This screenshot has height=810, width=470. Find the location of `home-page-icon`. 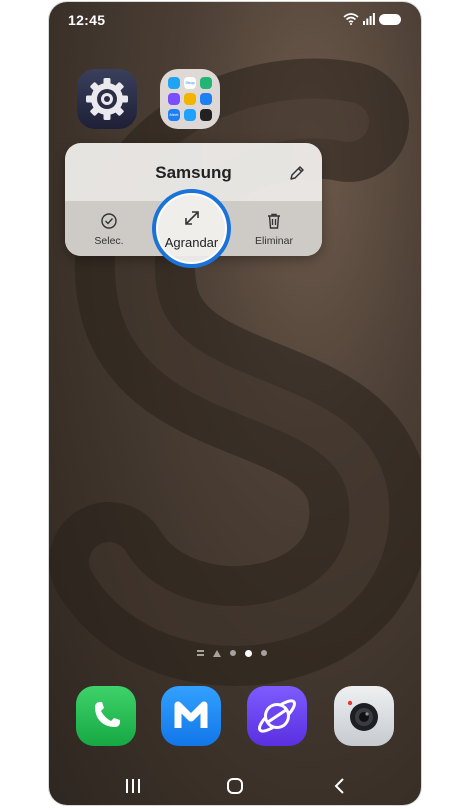

home-page-icon is located at coordinates (217, 653).